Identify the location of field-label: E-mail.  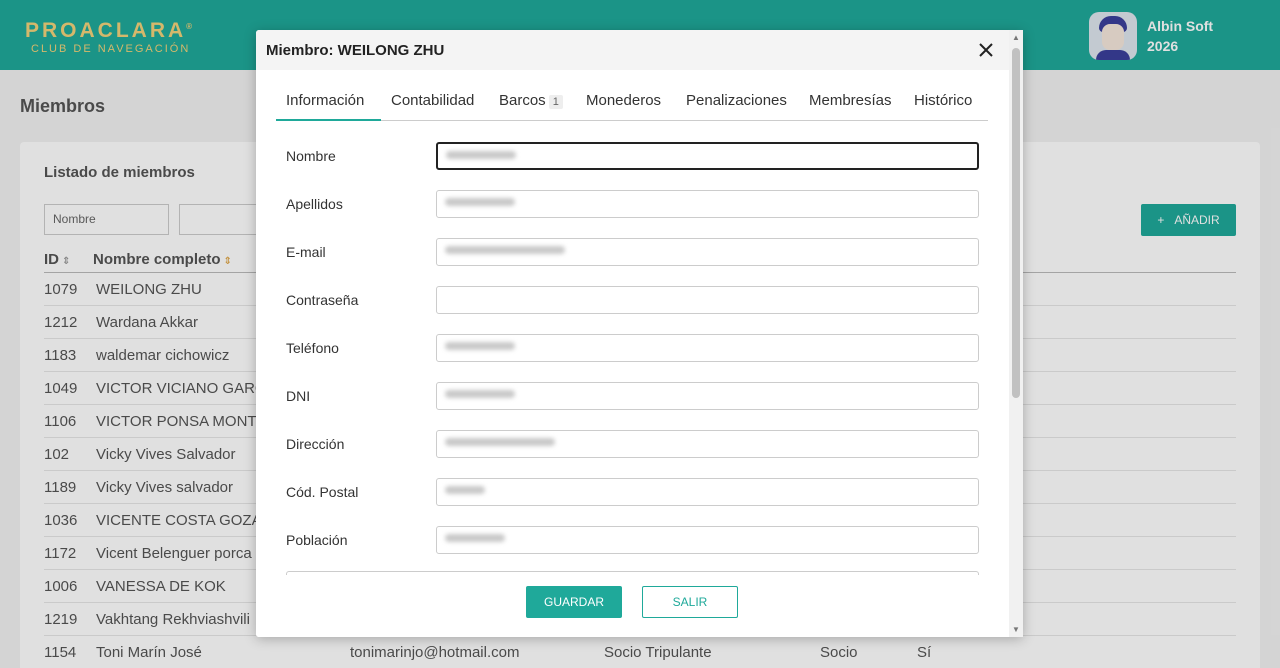
(306, 252).